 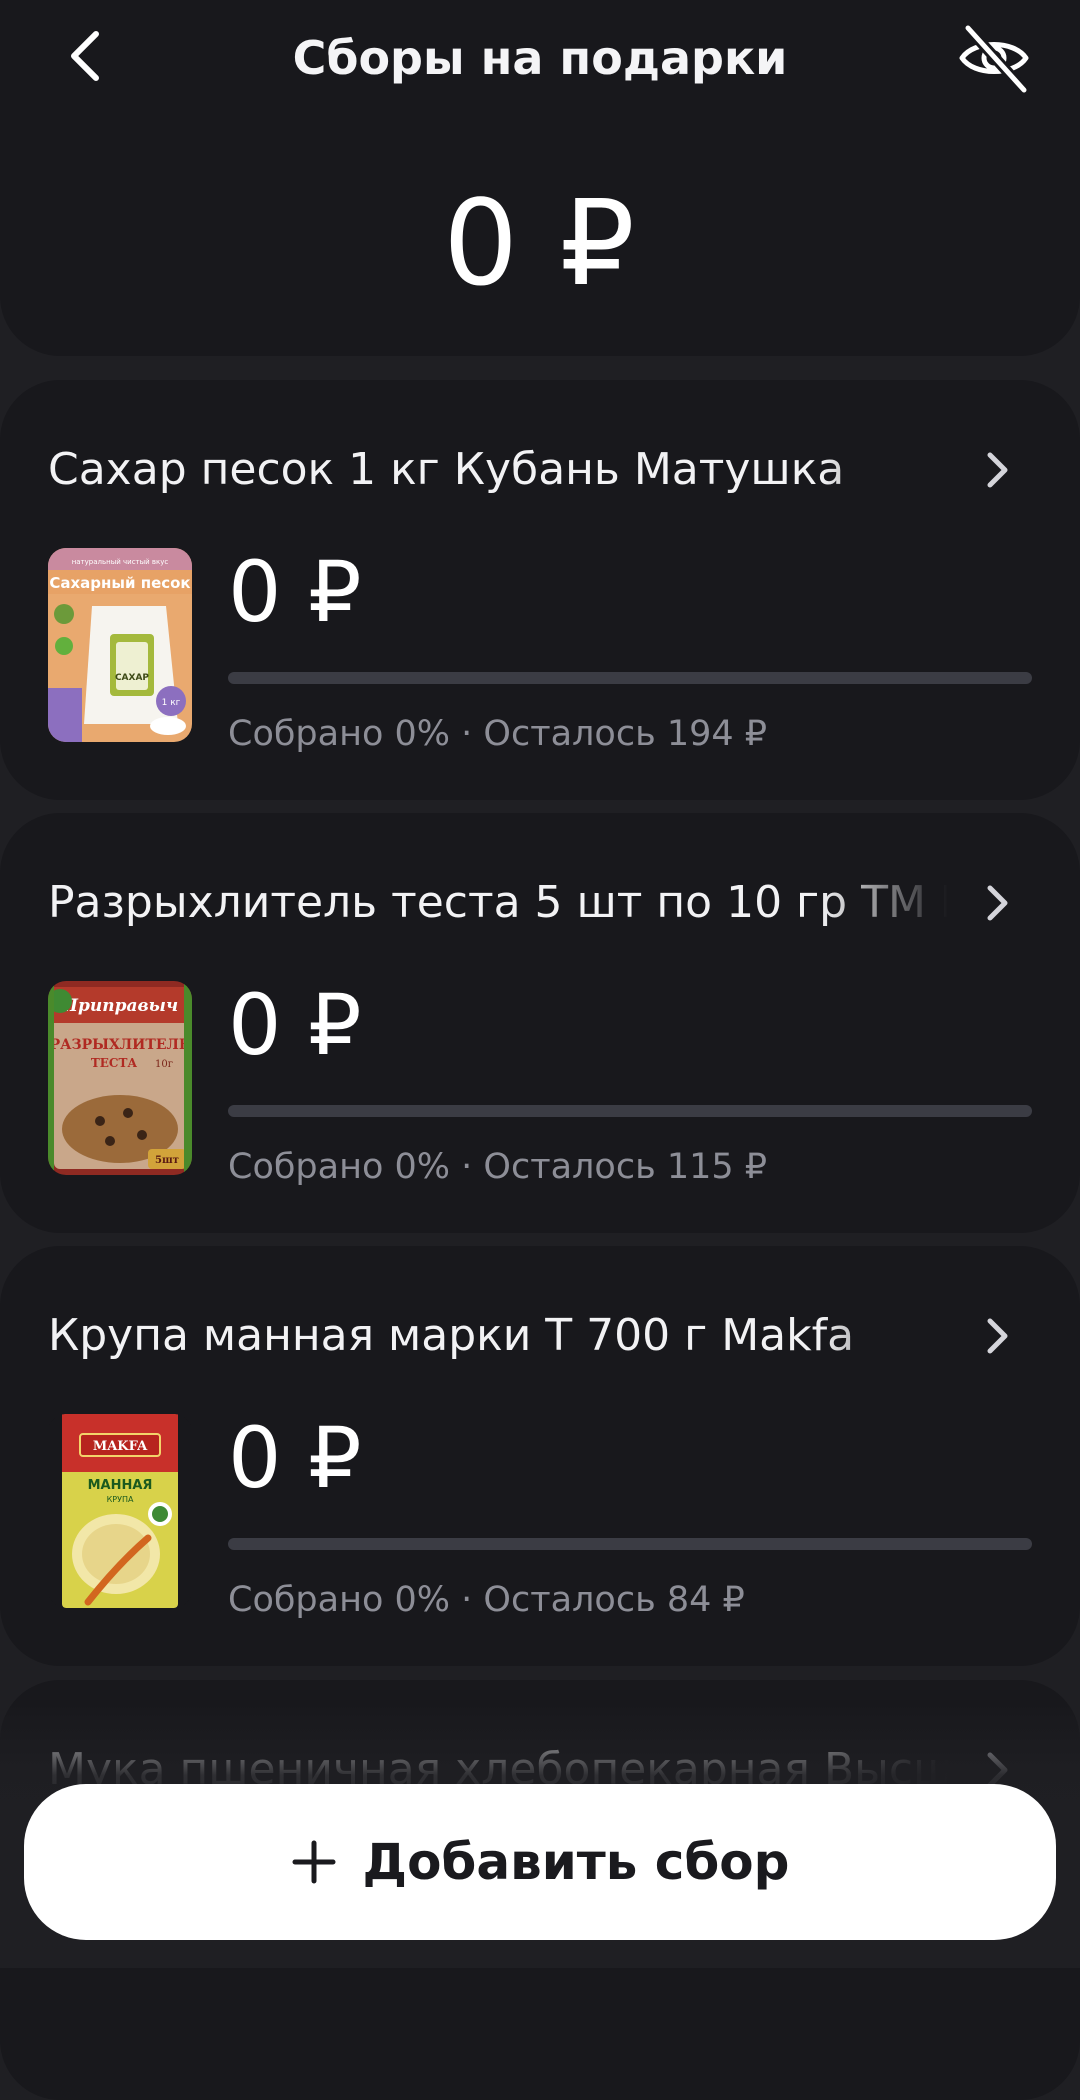 I want to click on goal-status: Собрано 0% · Осталось 115 ₽, so click(x=498, y=1167).